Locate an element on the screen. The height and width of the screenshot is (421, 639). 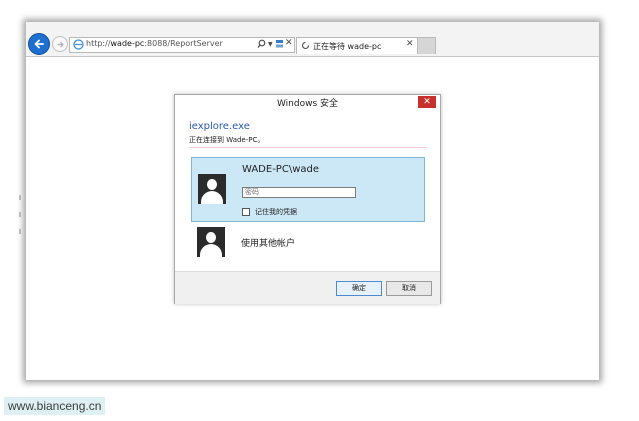
url-text: http://wade-pc:8088/ReportServer is located at coordinates (154, 43).